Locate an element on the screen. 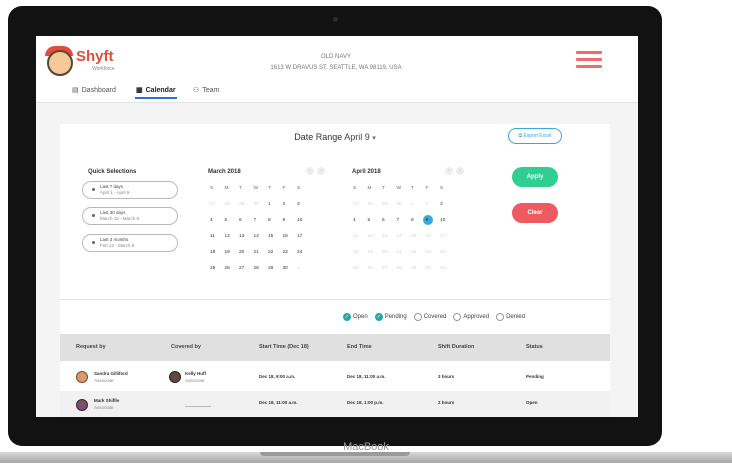  brand-name: Shyft is located at coordinates (95, 56).